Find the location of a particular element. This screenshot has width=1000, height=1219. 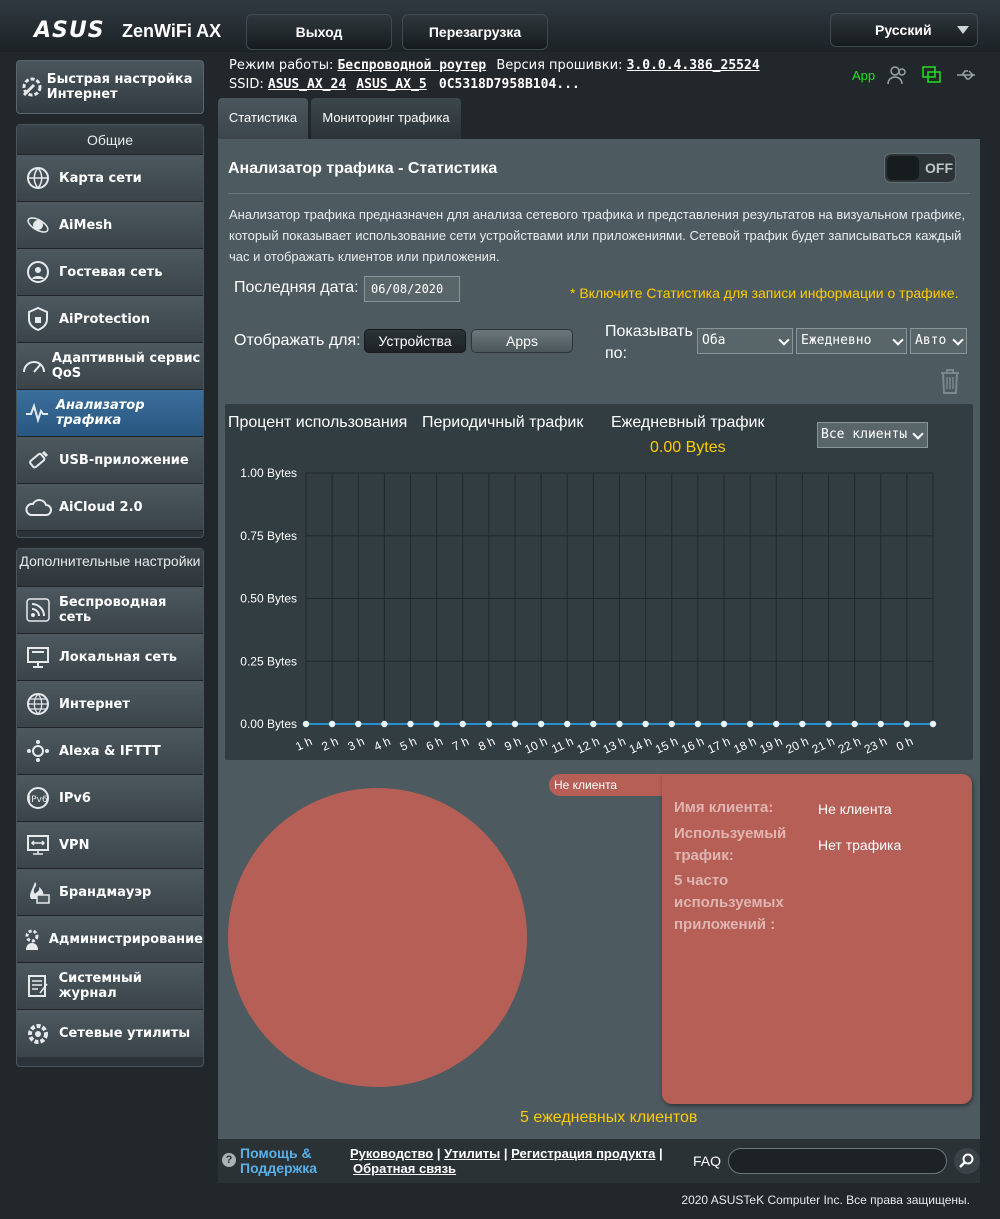

sidebar-item-traffic-analyzer: Анализатор трафика is located at coordinates (110, 413).